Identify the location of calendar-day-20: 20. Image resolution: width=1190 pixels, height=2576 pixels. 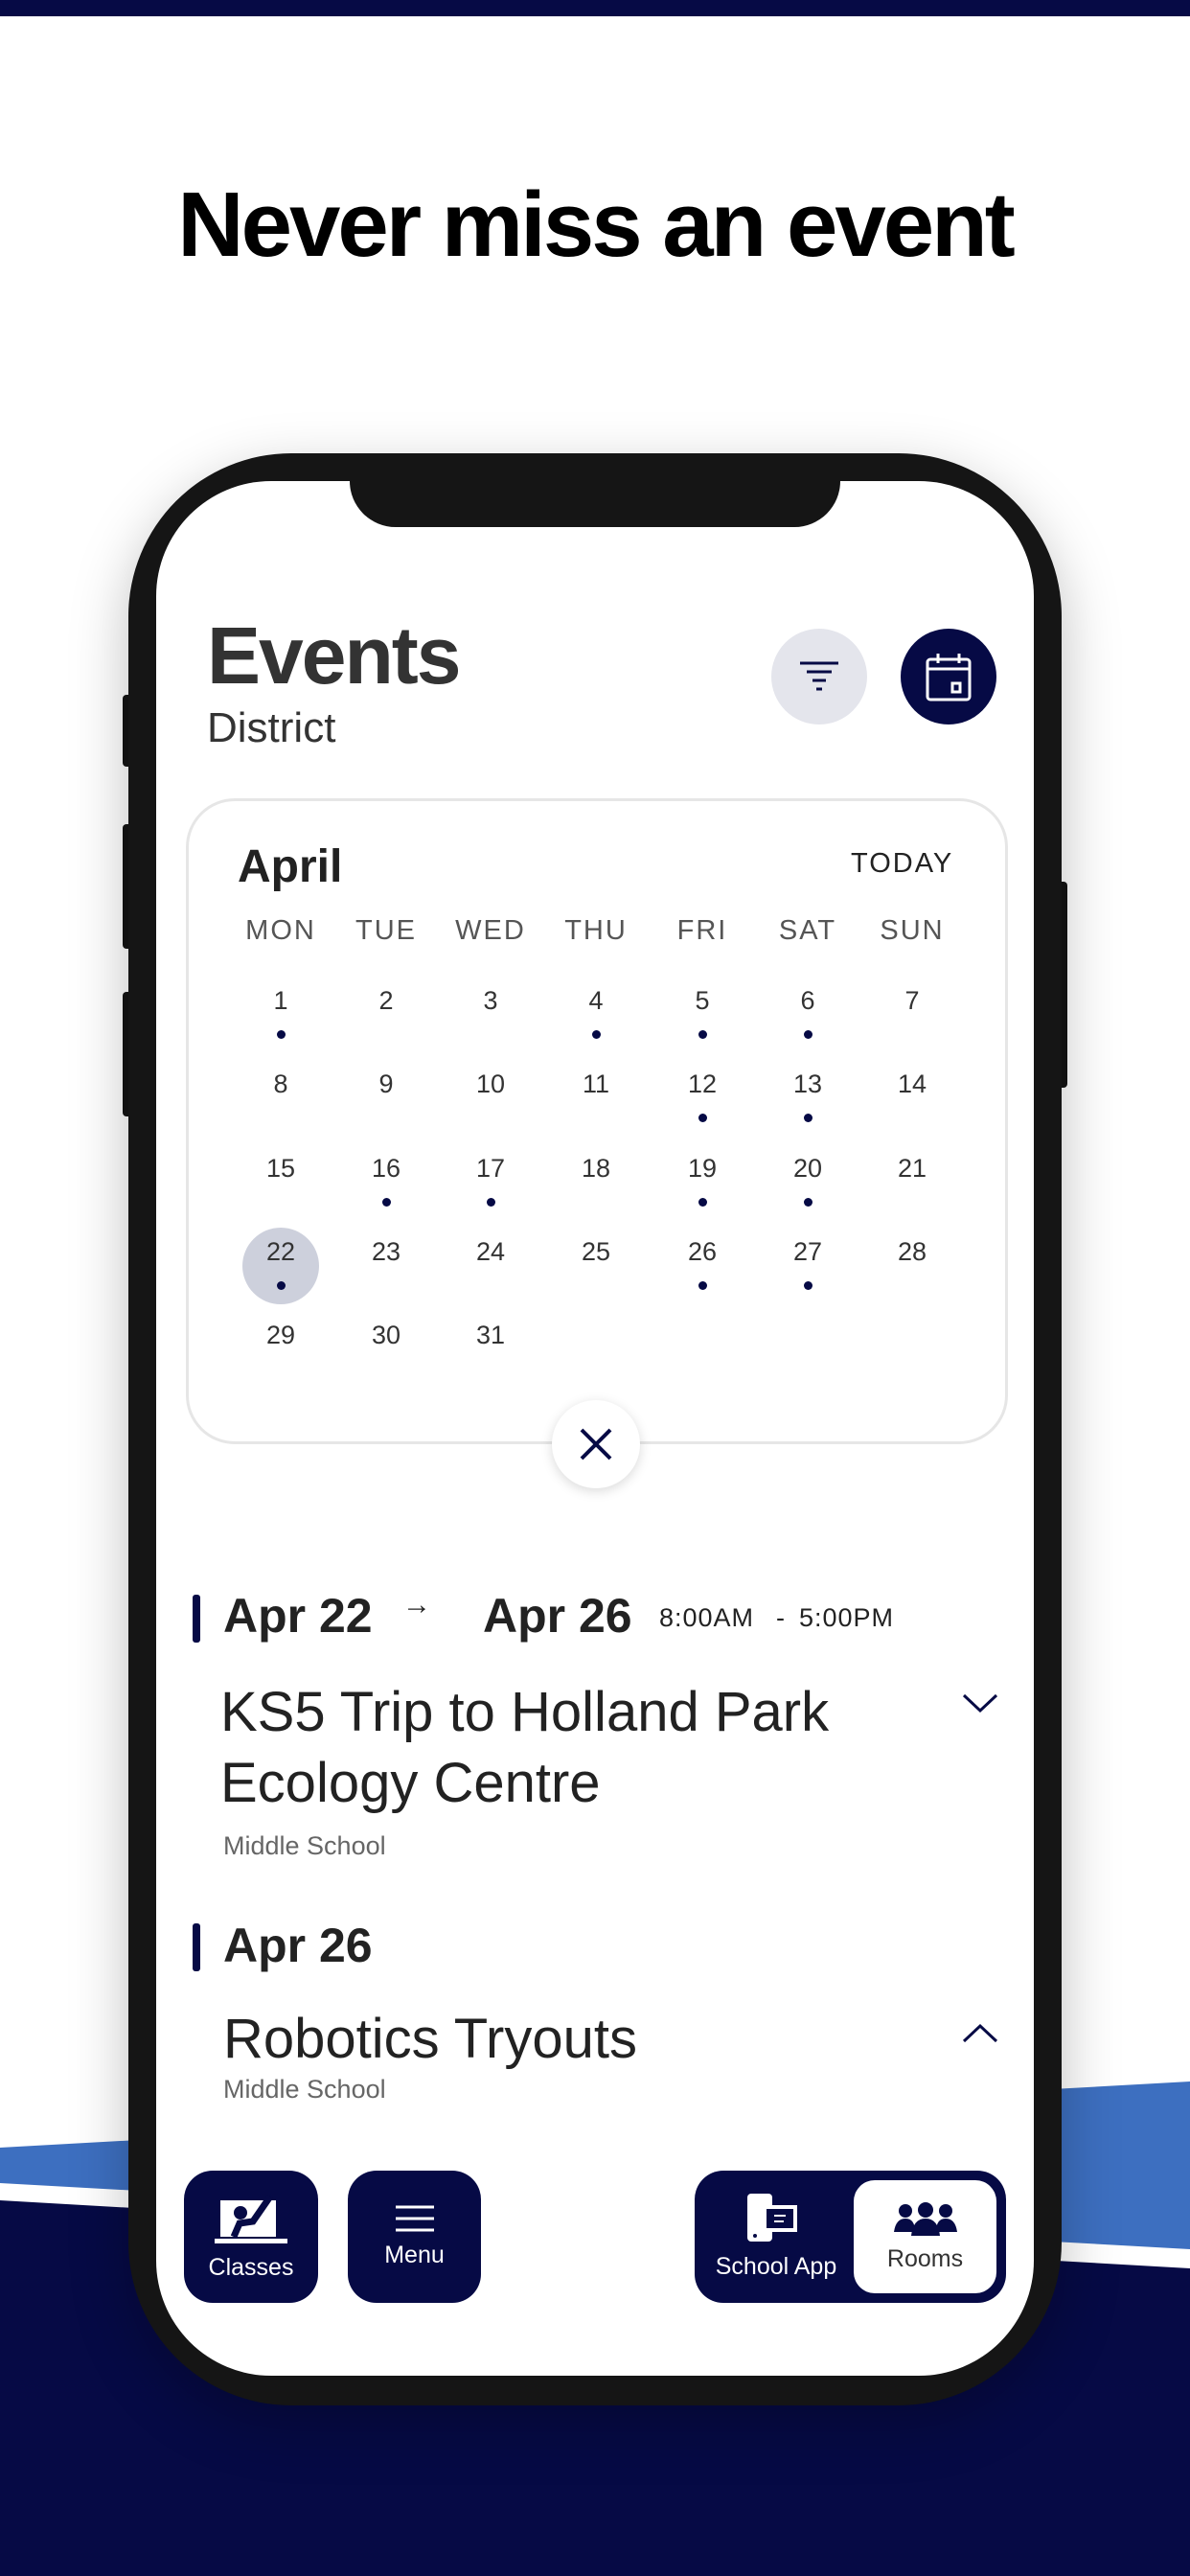
(808, 1169).